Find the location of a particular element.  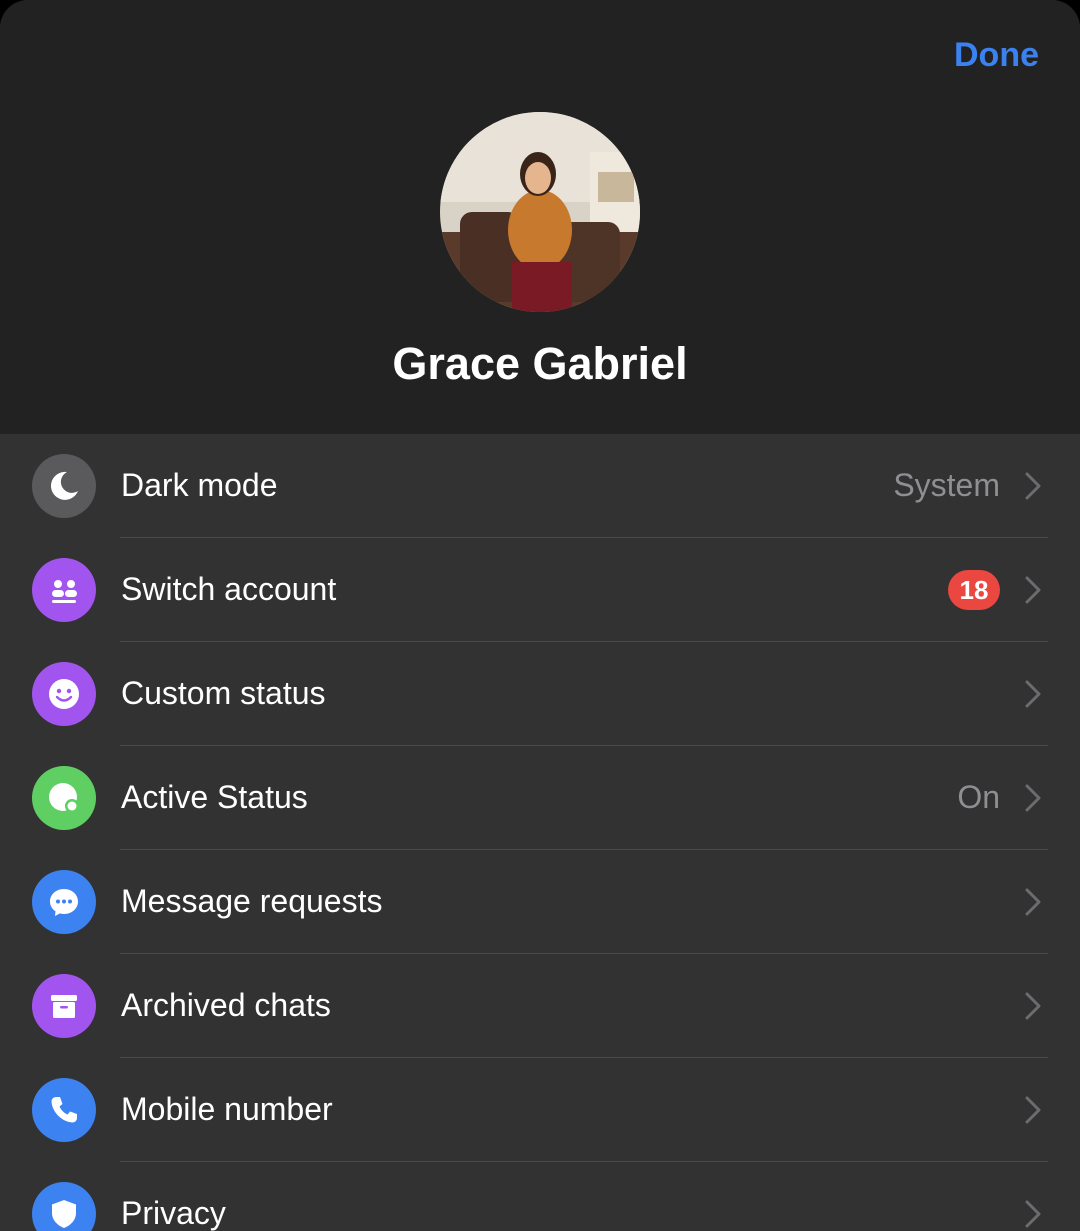

archived-chats-label: Archived chats is located at coordinates (226, 1005).